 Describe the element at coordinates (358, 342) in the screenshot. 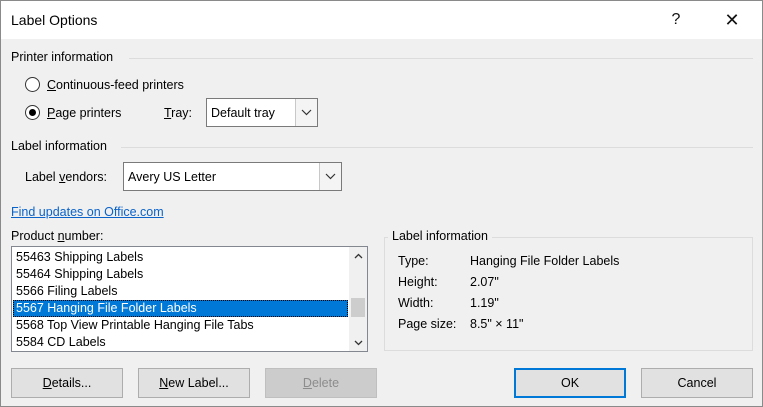

I see `scroll-down-arrow-icon` at that location.